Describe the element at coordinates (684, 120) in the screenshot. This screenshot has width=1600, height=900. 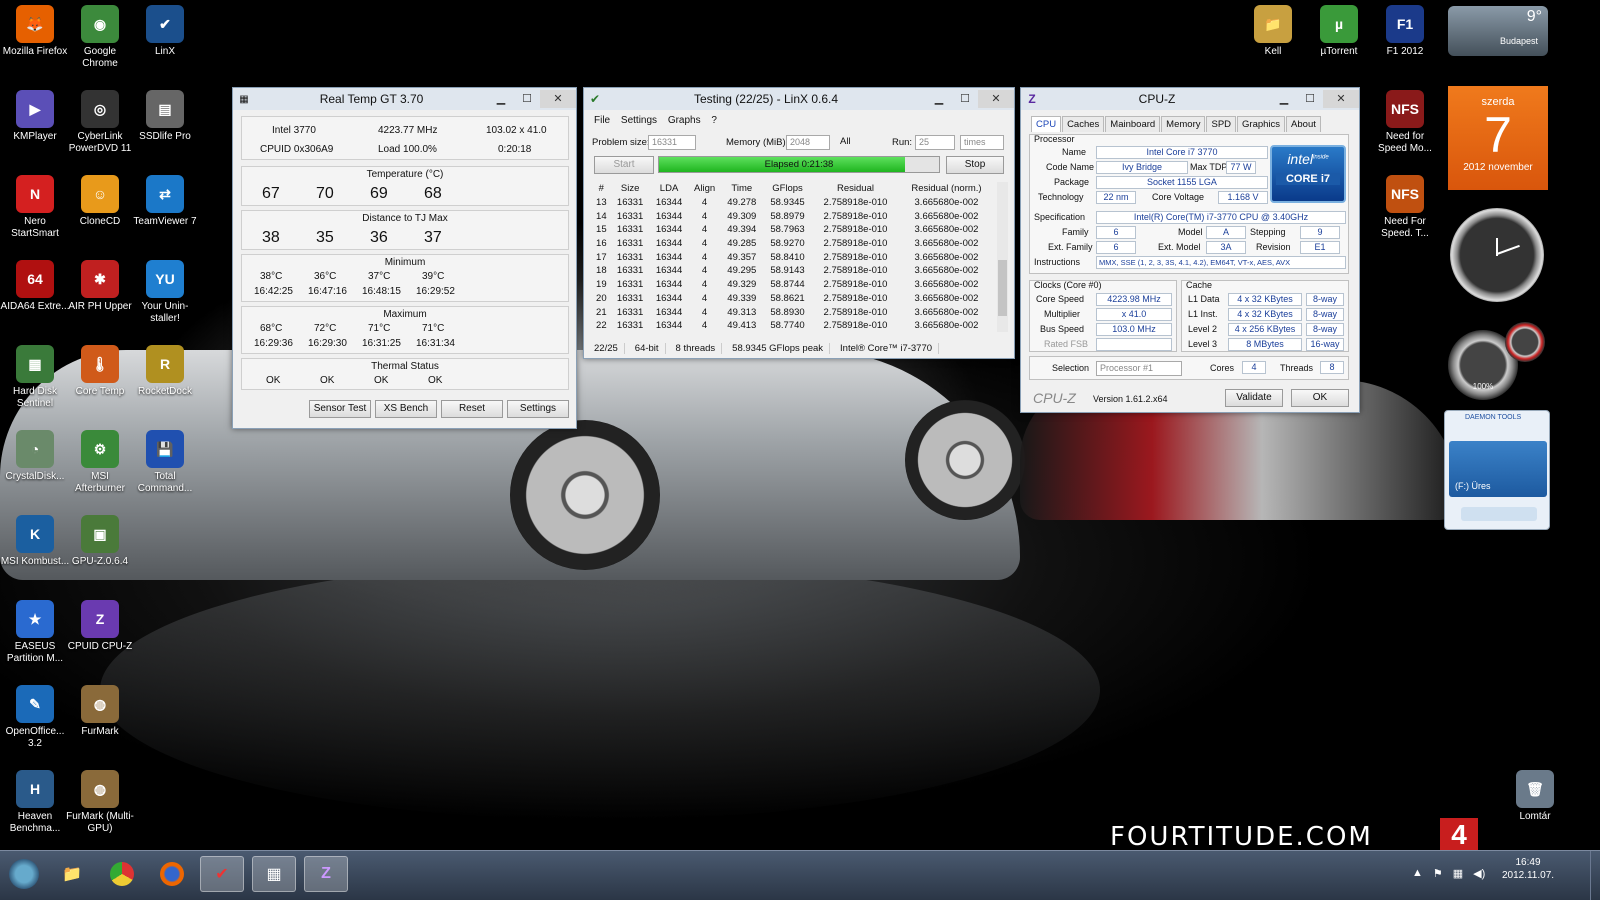
I see `menu-graphs: Graphs` at that location.